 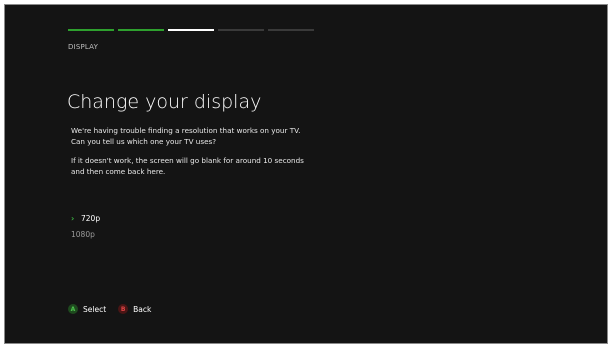 What do you see at coordinates (95, 309) in the screenshot?
I see `select-label: Select` at bounding box center [95, 309].